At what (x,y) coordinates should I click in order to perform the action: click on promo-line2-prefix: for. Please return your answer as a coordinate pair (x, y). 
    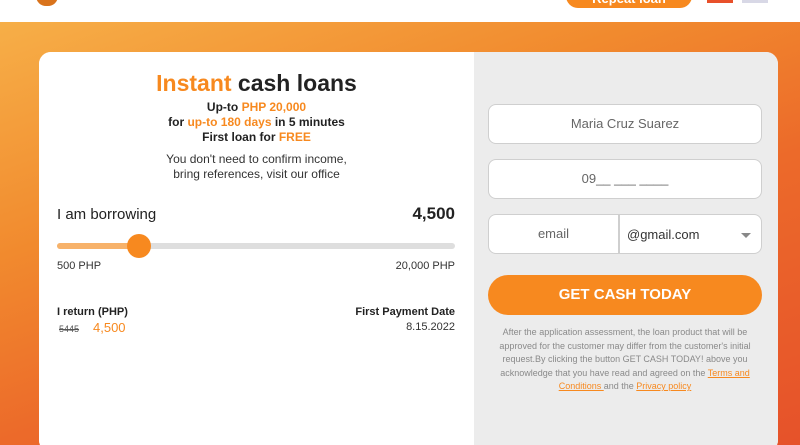
    Looking at the image, I should click on (178, 122).